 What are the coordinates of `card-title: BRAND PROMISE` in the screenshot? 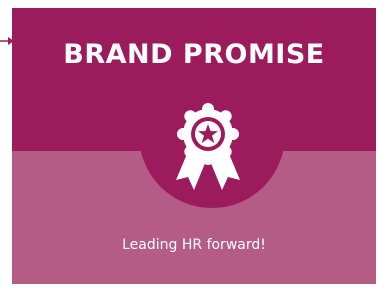 It's located at (194, 54).